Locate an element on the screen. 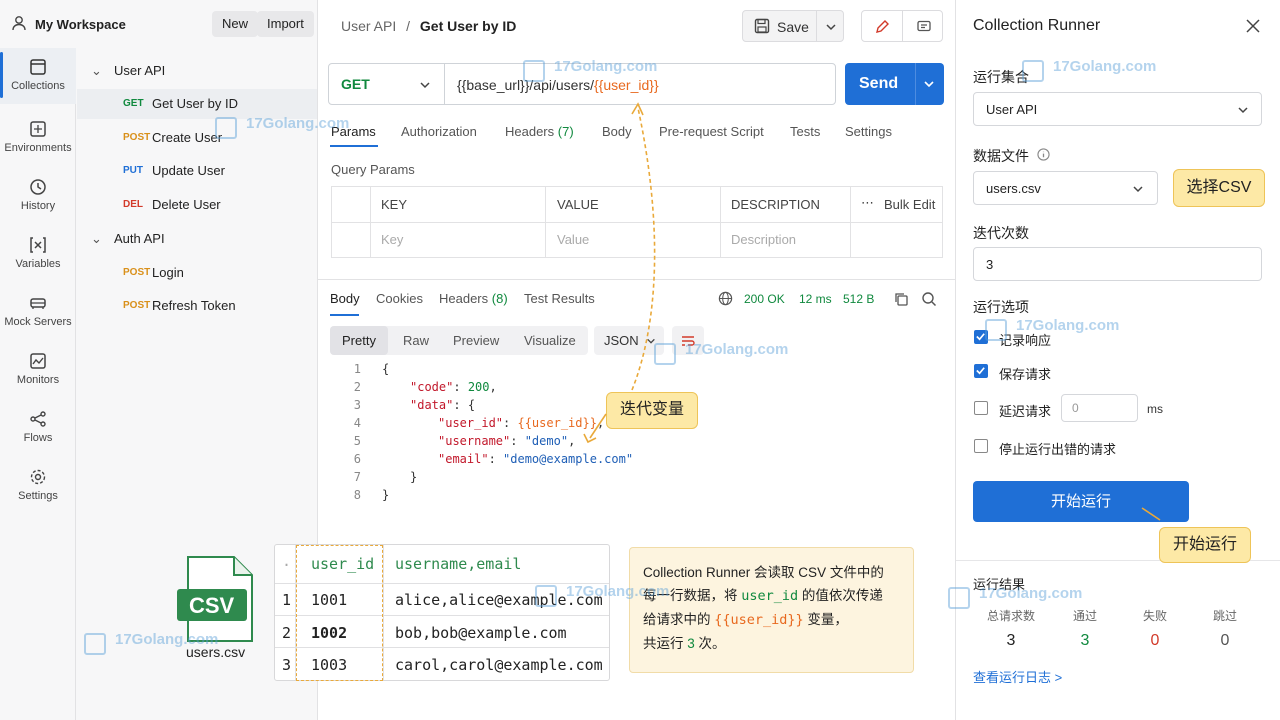  note-text: 变量， is located at coordinates (825, 619).